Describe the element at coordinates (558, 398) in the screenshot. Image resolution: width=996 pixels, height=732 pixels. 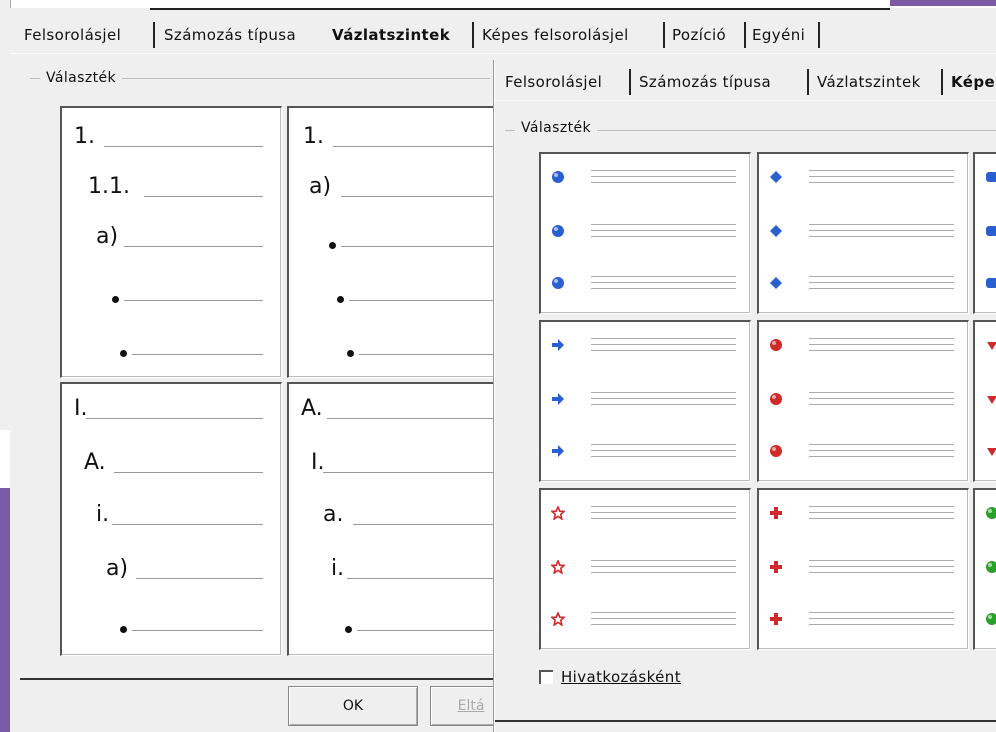
I see `blue-arrow-icon` at that location.